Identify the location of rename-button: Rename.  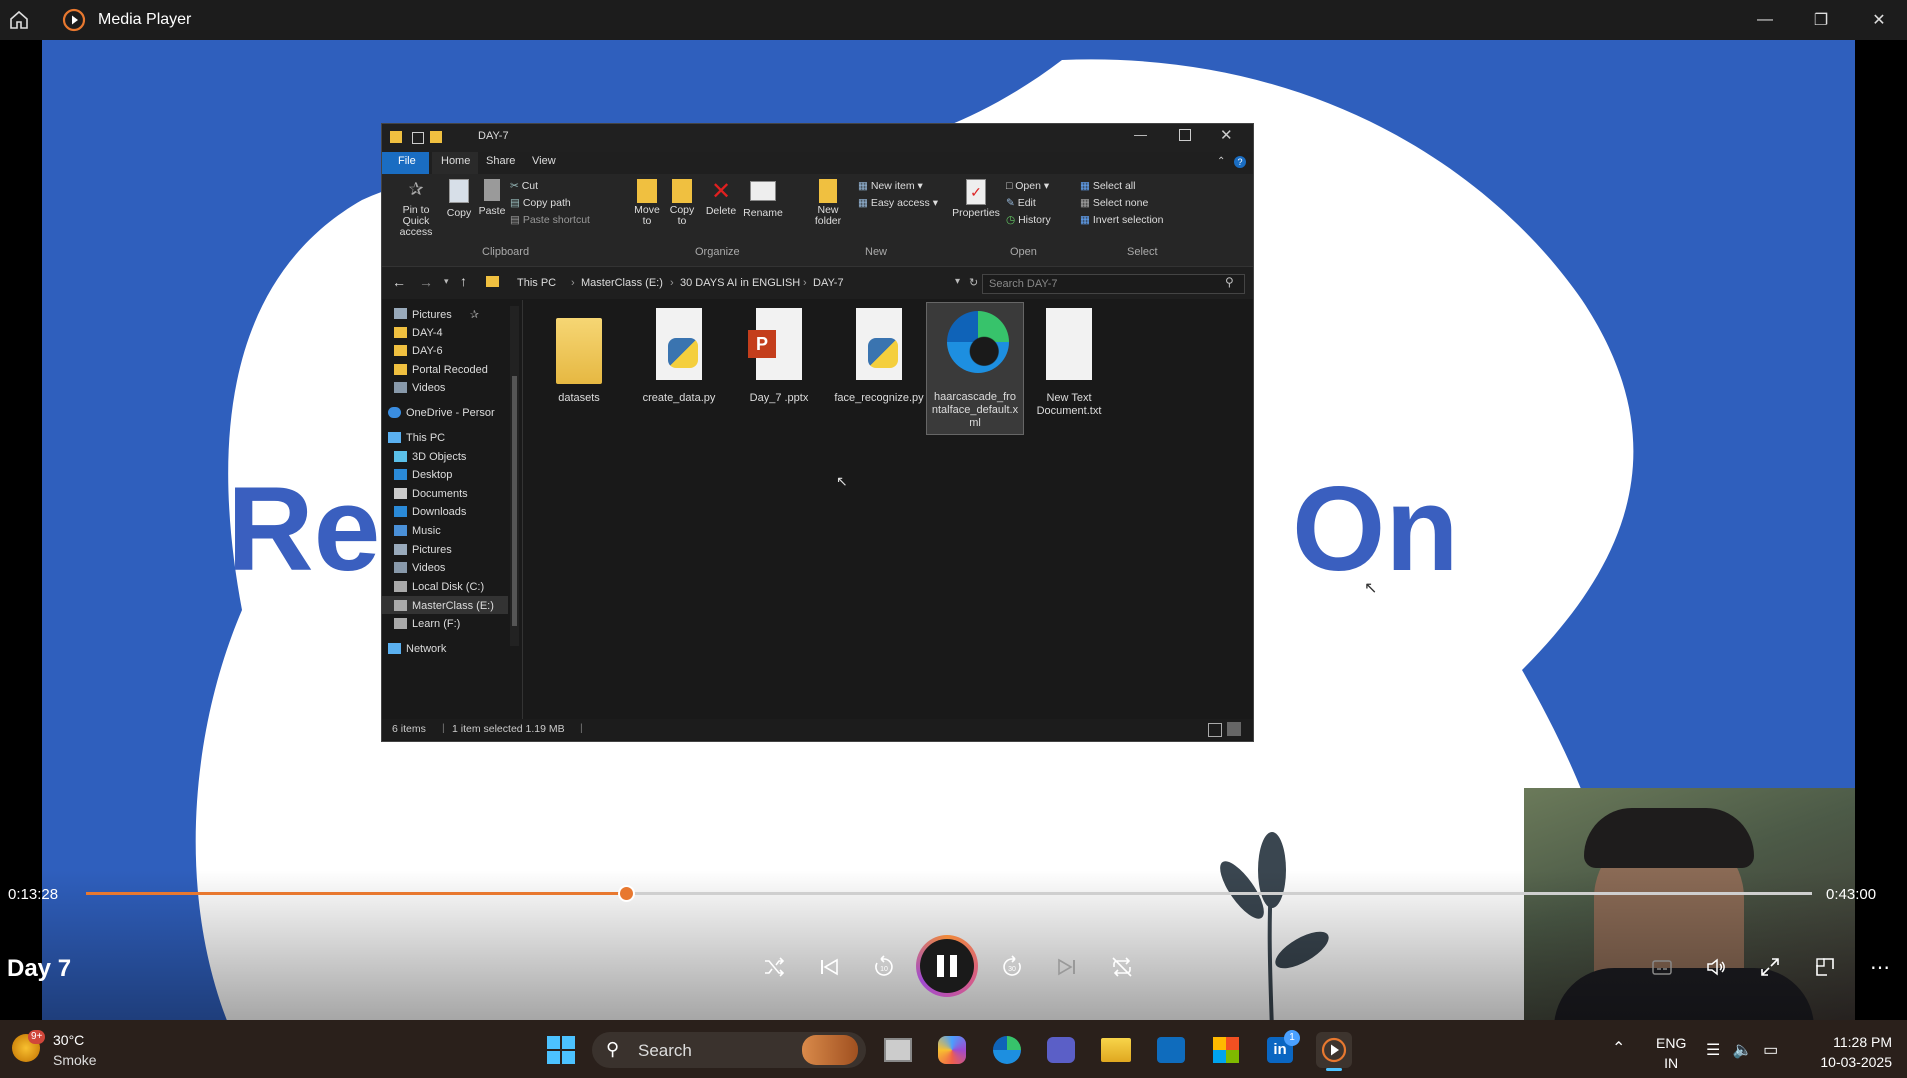
(763, 199).